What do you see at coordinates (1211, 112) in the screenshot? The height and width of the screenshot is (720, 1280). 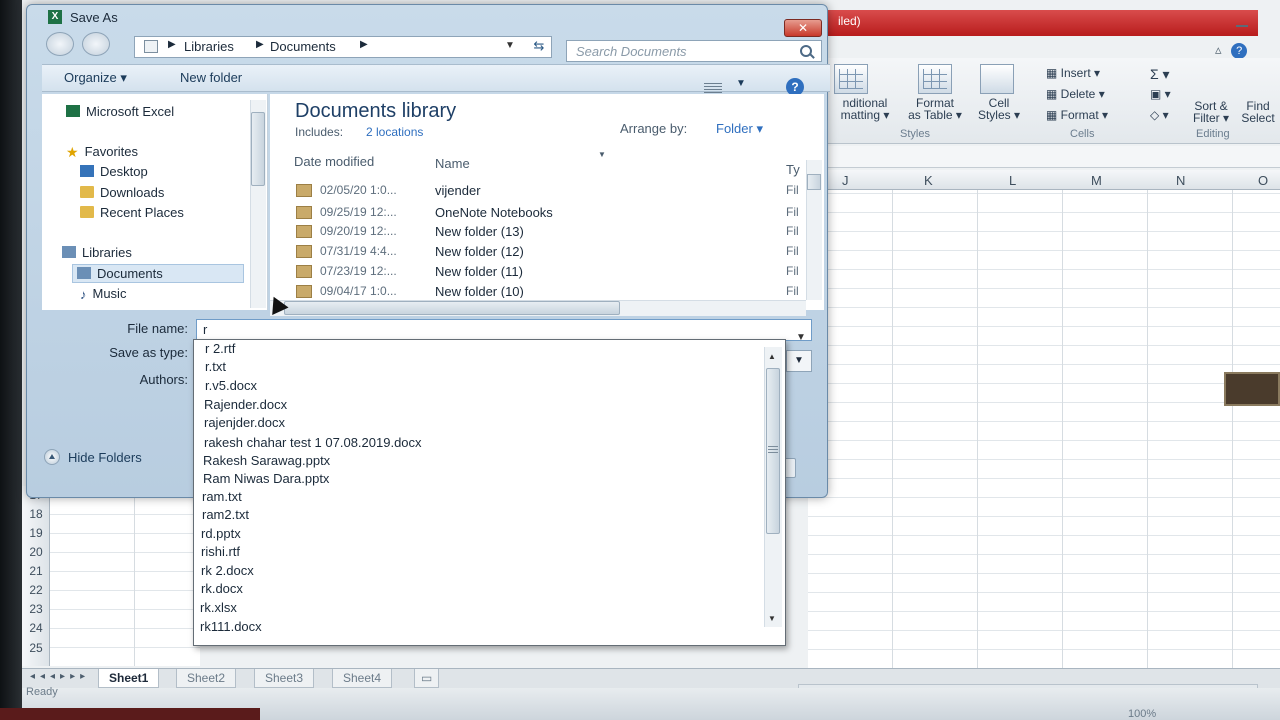 I see `sort-filter-button: Sort & Filter ▾` at bounding box center [1211, 112].